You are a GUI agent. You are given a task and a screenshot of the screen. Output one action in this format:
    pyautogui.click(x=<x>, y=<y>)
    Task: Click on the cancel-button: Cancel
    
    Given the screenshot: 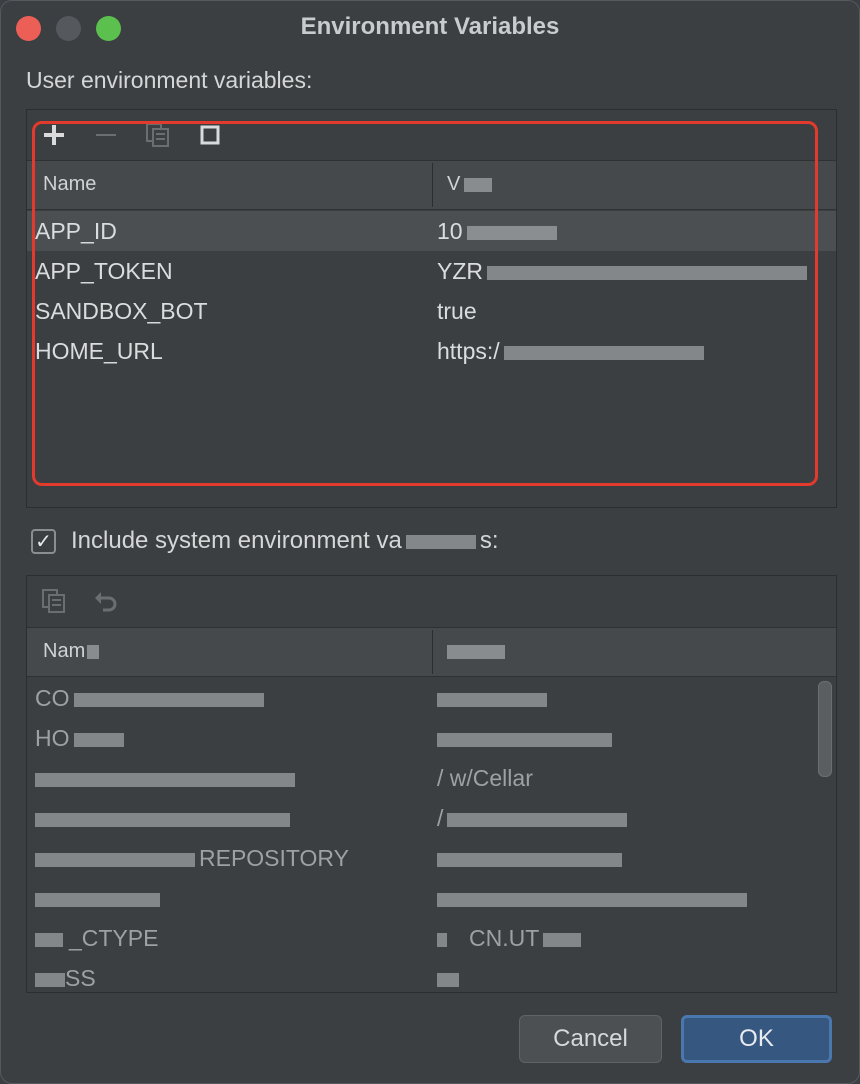 What is the action you would take?
    pyautogui.click(x=590, y=1039)
    